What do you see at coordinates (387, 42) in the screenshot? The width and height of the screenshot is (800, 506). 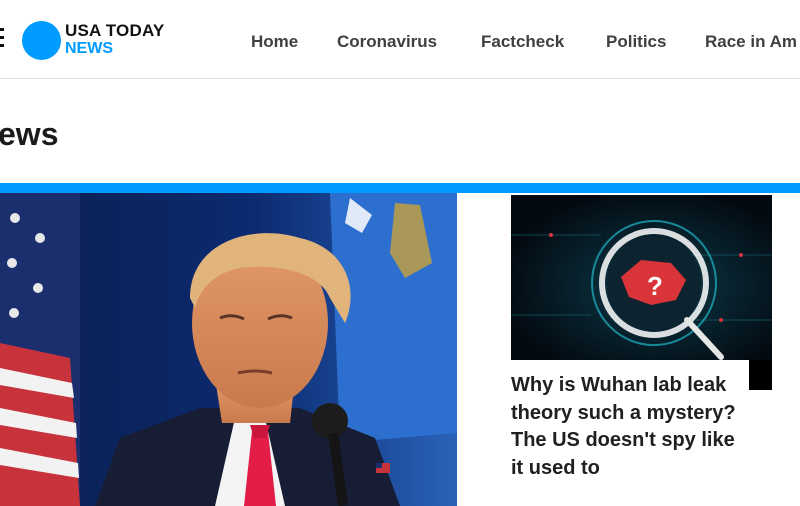 I see `nav-coronavirus: Coronavirus` at bounding box center [387, 42].